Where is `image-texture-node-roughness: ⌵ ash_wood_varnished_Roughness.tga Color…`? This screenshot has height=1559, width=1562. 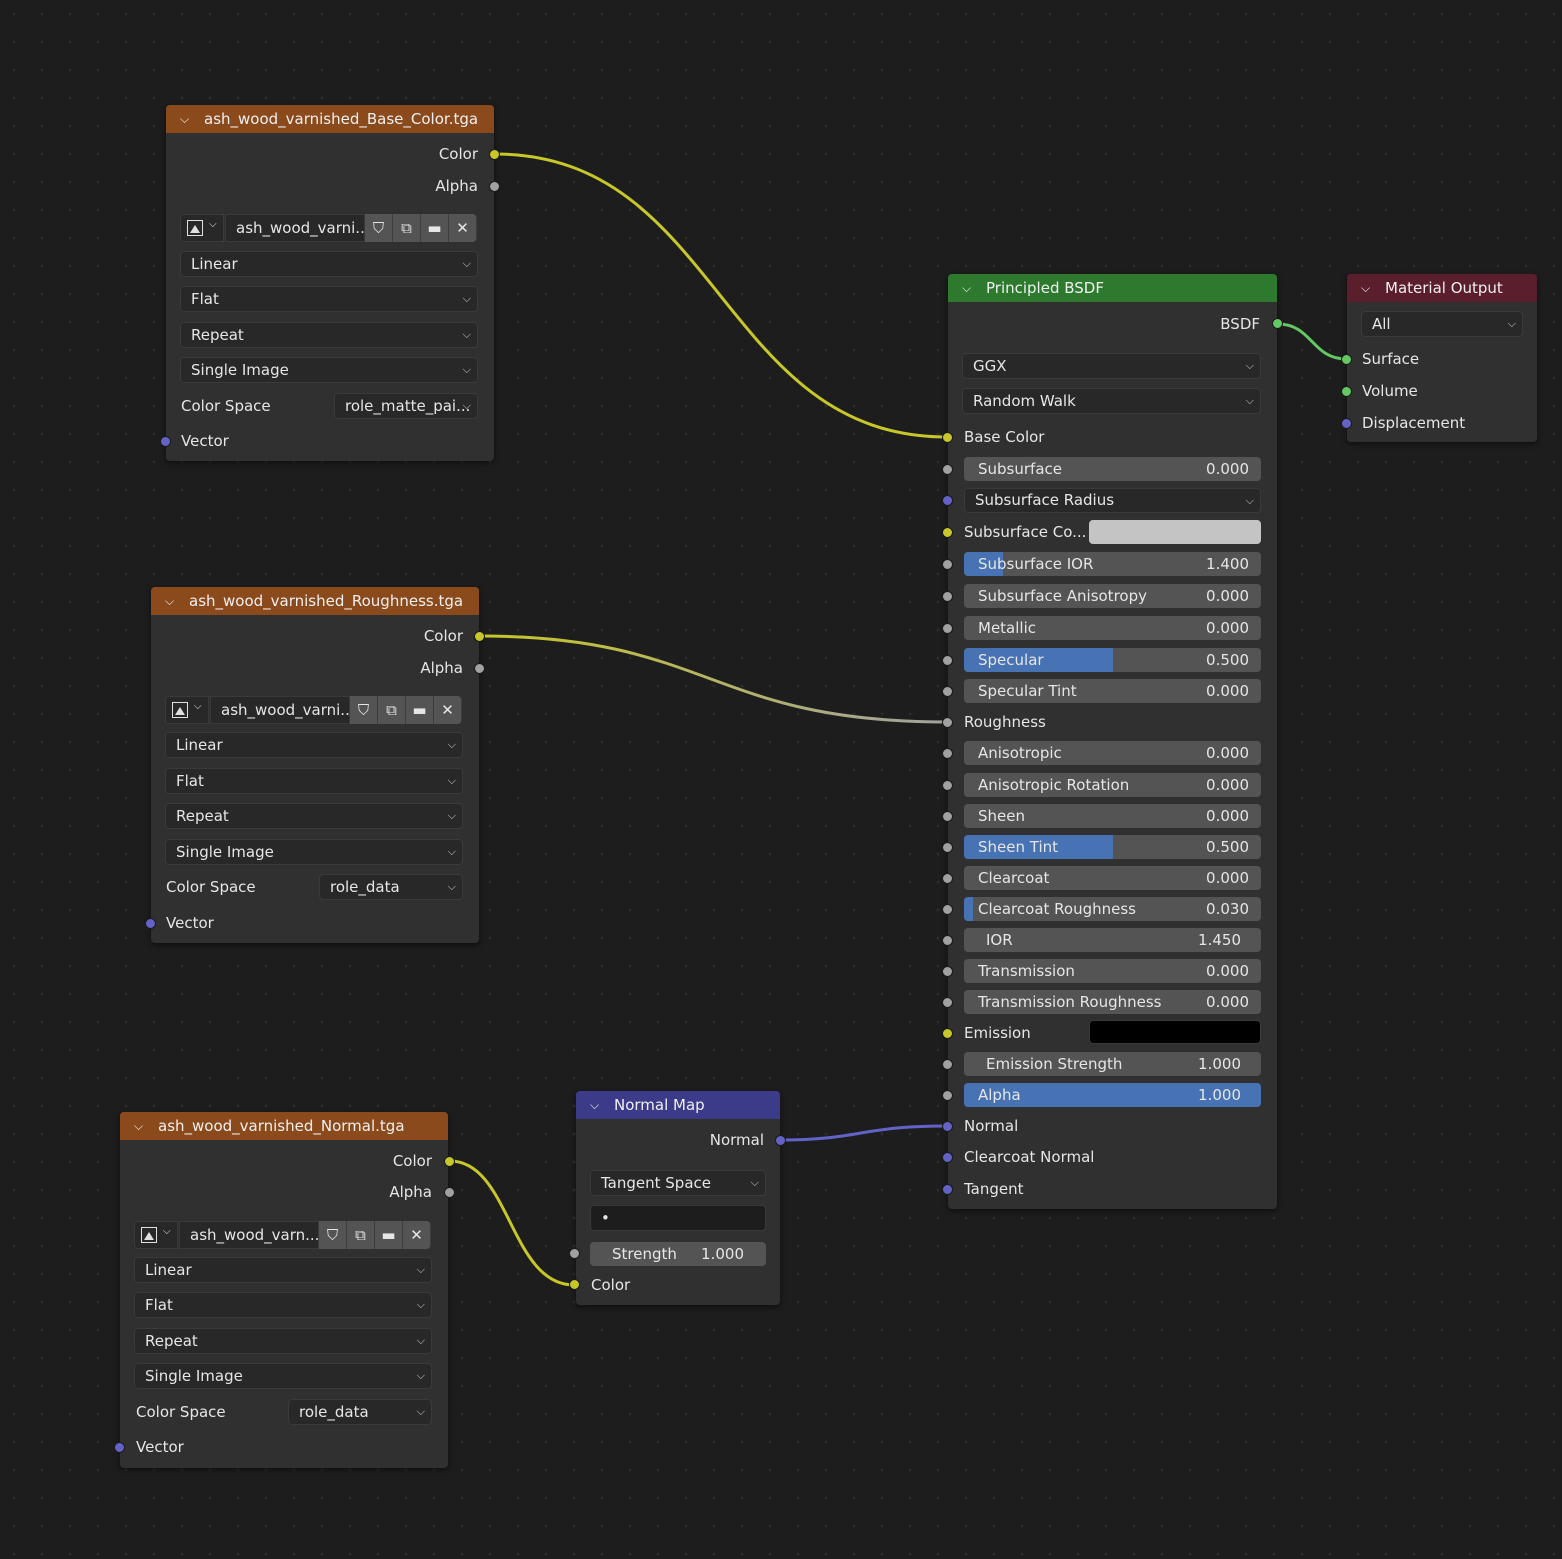
image-texture-node-roughness: ⌵ ash_wood_varnished_Roughness.tga Color… is located at coordinates (315, 765).